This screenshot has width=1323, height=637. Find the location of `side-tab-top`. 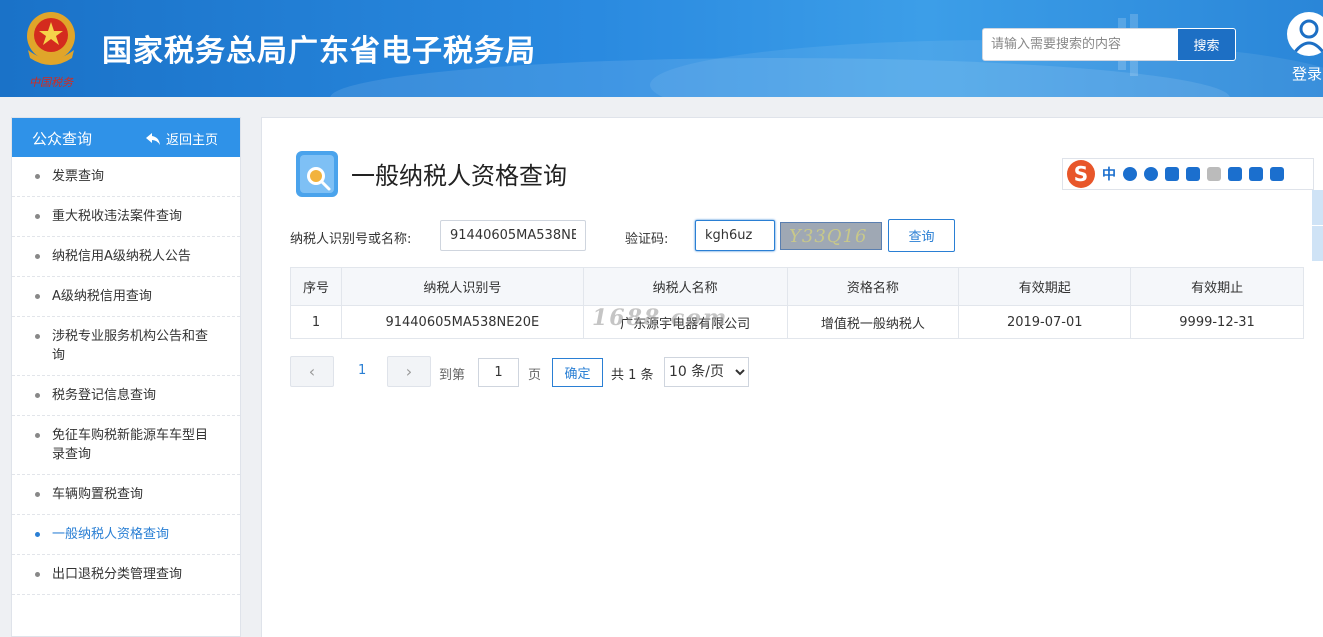

side-tab-top is located at coordinates (1317, 244).